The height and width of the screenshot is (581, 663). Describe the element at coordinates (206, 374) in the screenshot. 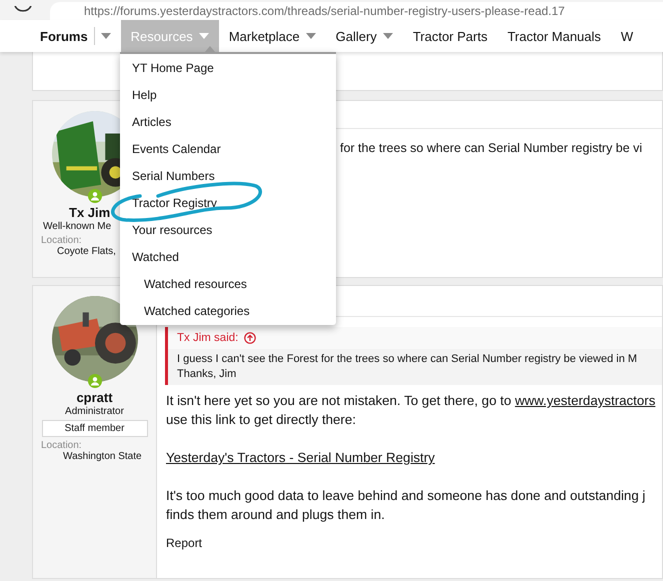

I see `quote-text: Thanks, Jim` at that location.